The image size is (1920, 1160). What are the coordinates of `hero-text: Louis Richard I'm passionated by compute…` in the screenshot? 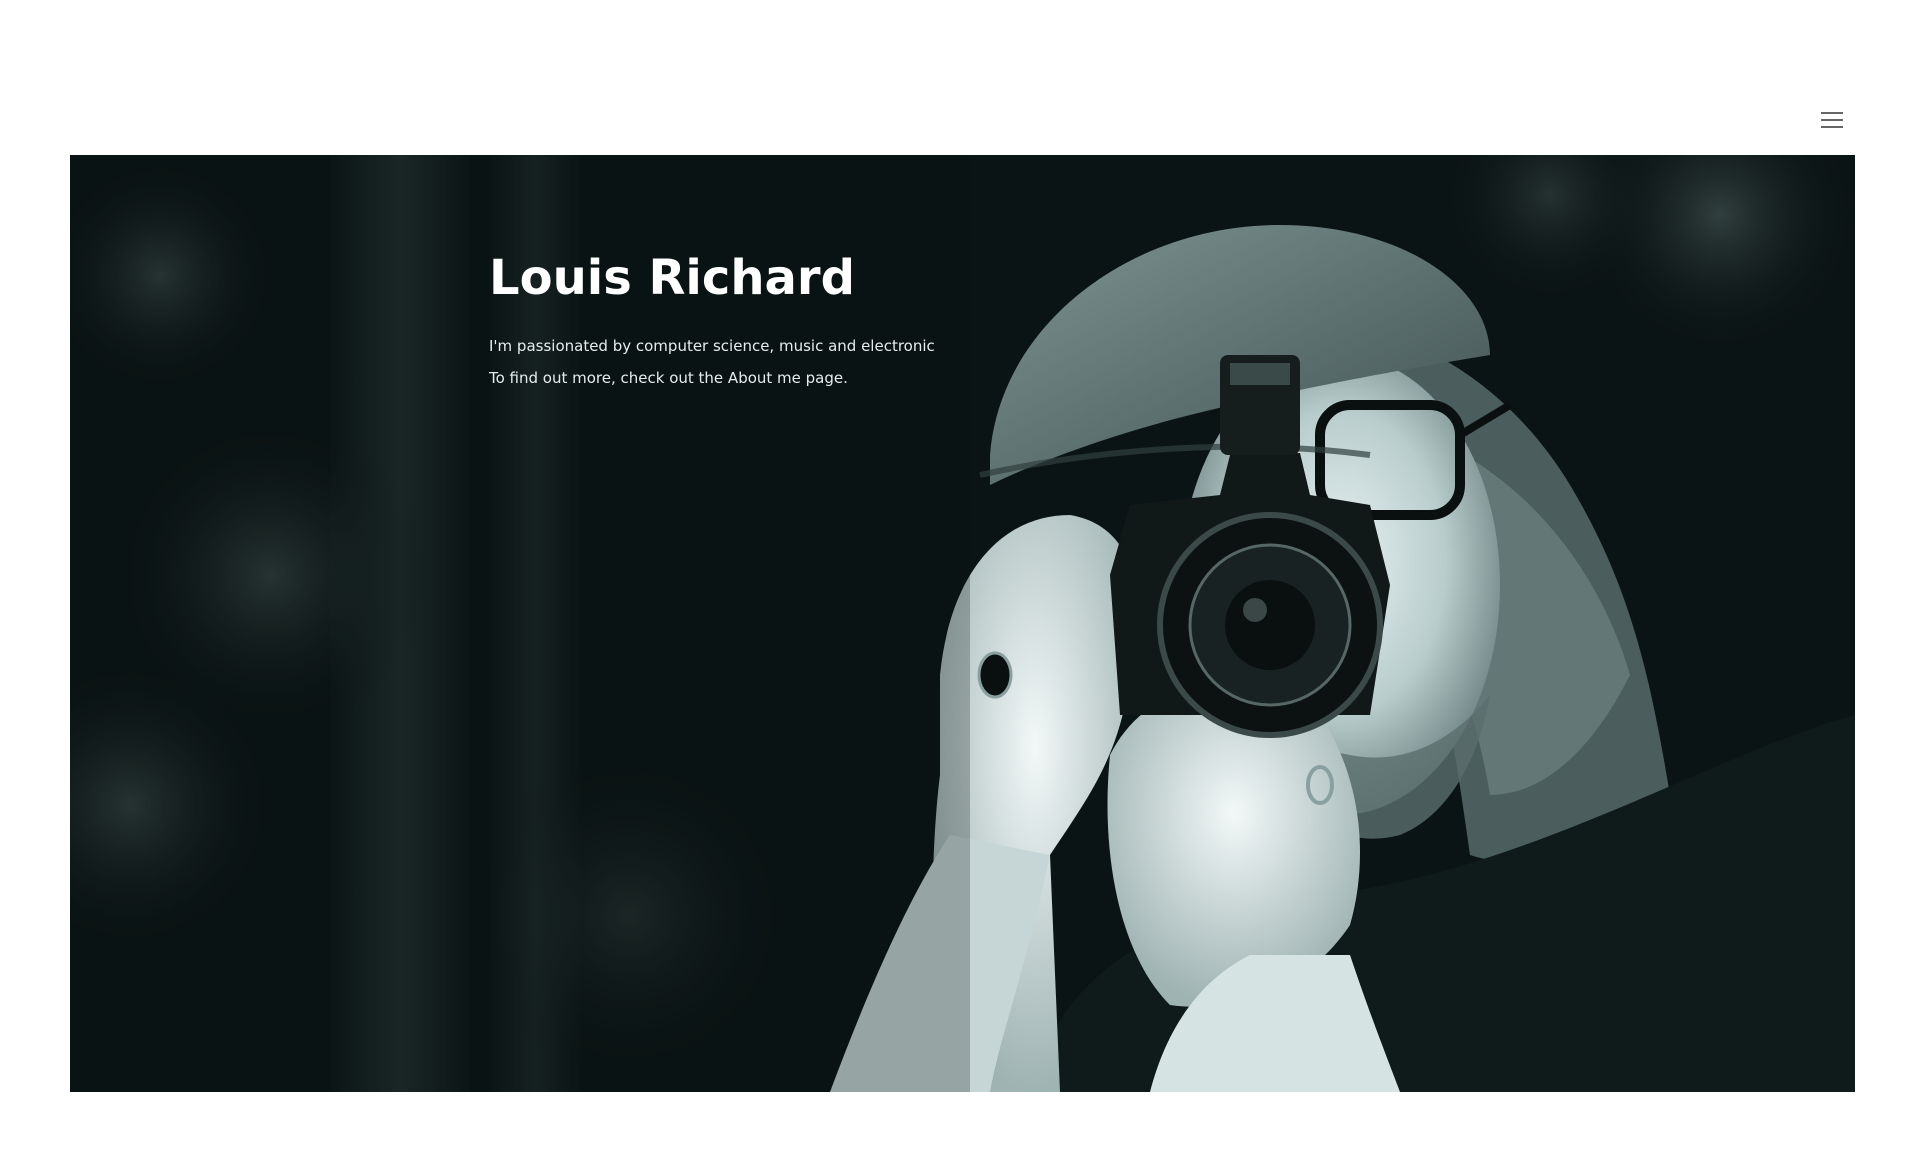 It's located at (749, 322).